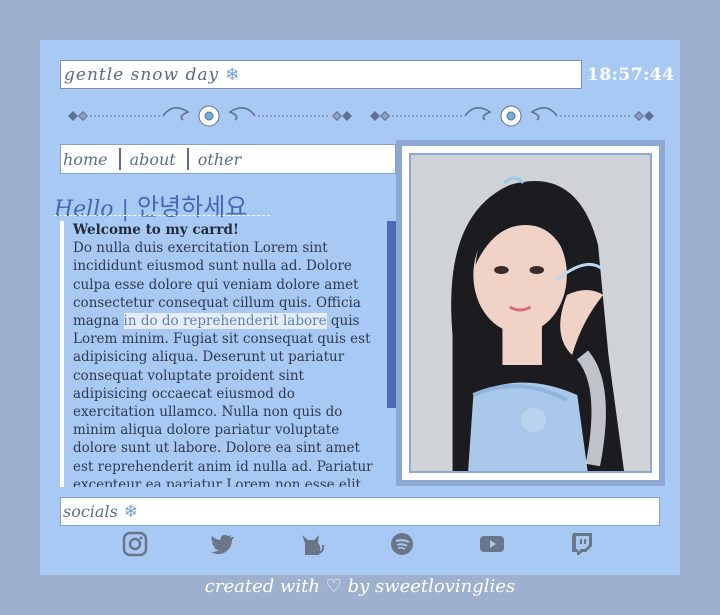 Image resolution: width=720 pixels, height=615 pixels. I want to click on youtube-icon, so click(492, 544).